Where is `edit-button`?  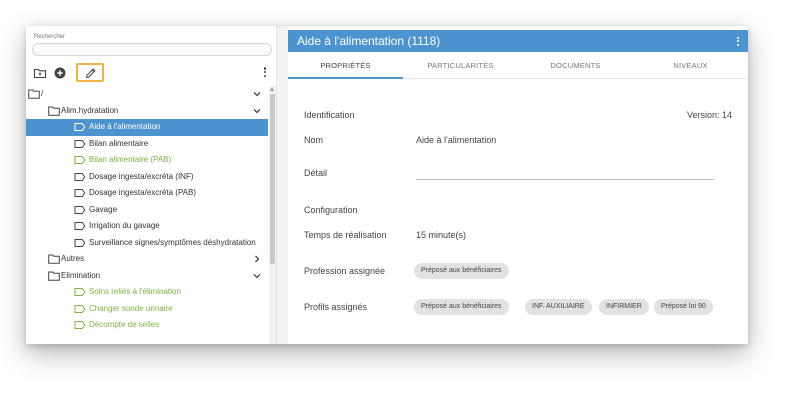
edit-button is located at coordinates (90, 72).